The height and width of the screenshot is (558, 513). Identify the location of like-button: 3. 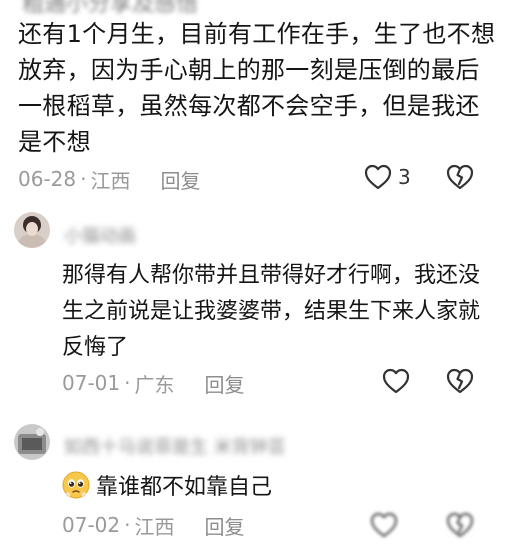
(387, 177).